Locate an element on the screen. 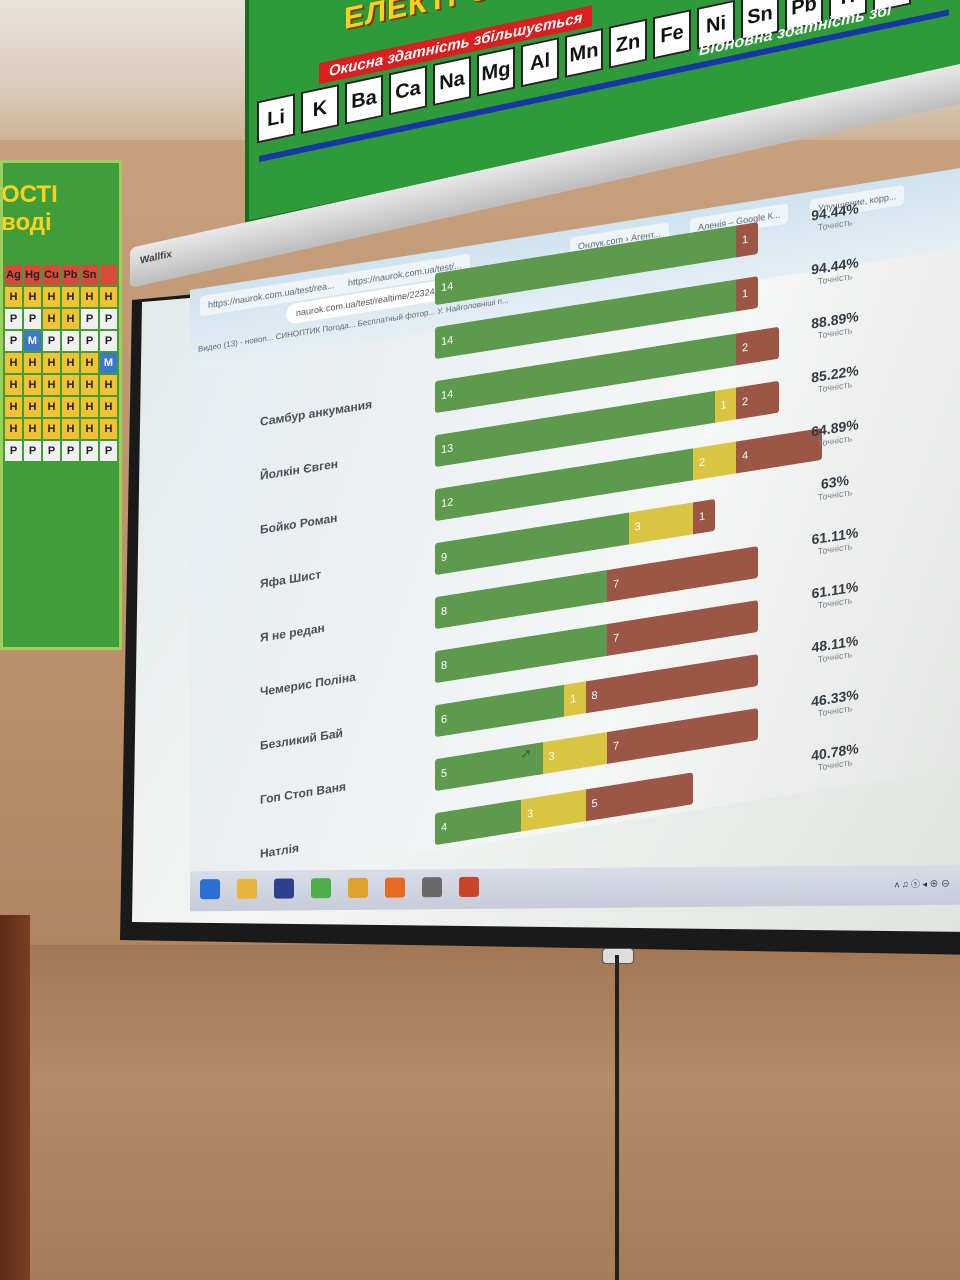 The height and width of the screenshot is (1280, 960). element-tile: Ba is located at coordinates (364, 99).